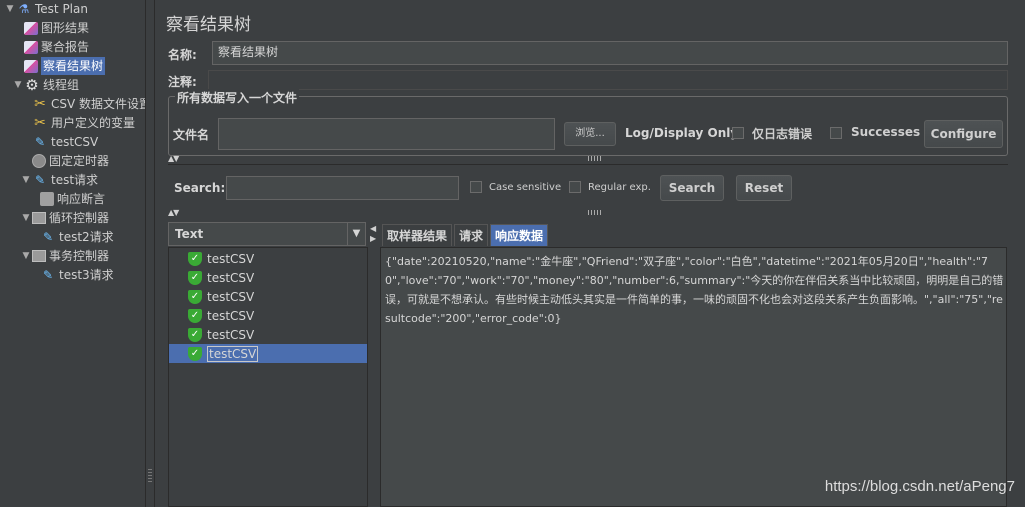  What do you see at coordinates (86, 237) in the screenshot?
I see `tree-node-label: test2请求` at bounding box center [86, 237].